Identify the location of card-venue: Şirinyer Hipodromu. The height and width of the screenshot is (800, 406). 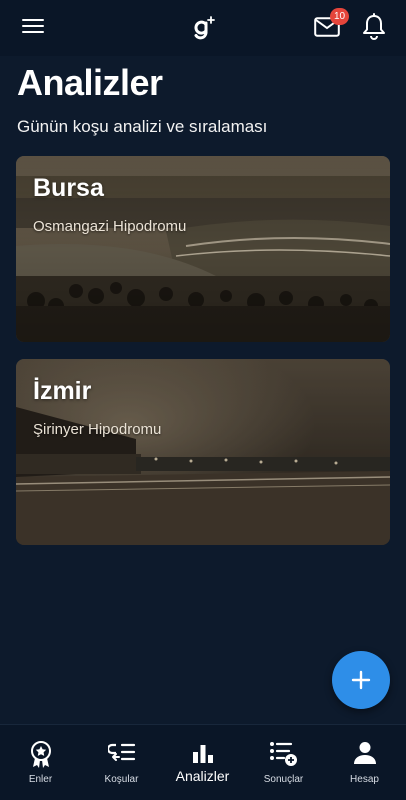
(97, 429).